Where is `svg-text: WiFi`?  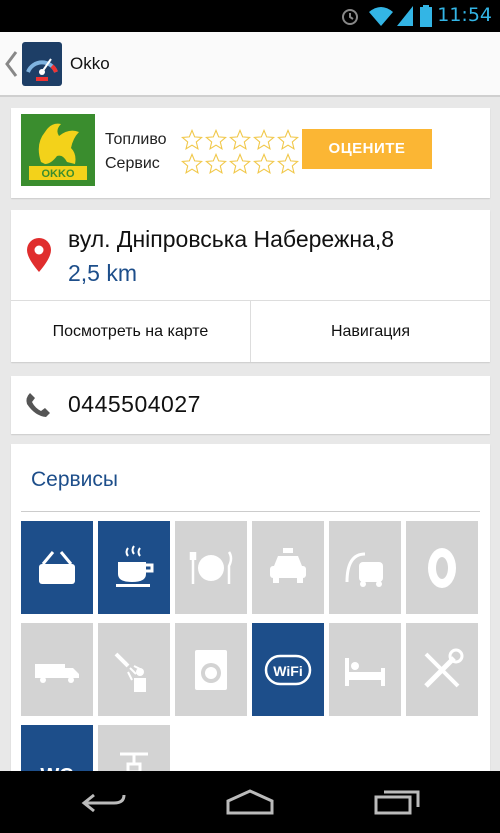 svg-text: WiFi is located at coordinates (287, 671).